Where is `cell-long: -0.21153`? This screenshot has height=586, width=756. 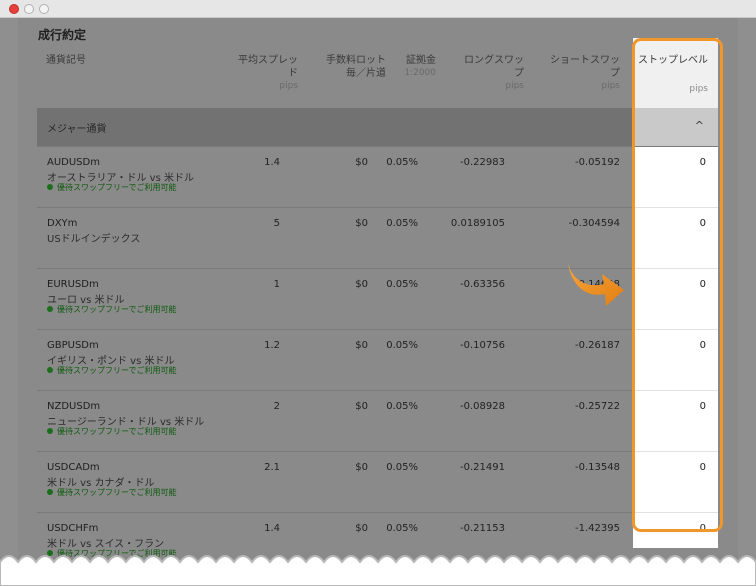
cell-long: -0.21153 is located at coordinates (482, 528).